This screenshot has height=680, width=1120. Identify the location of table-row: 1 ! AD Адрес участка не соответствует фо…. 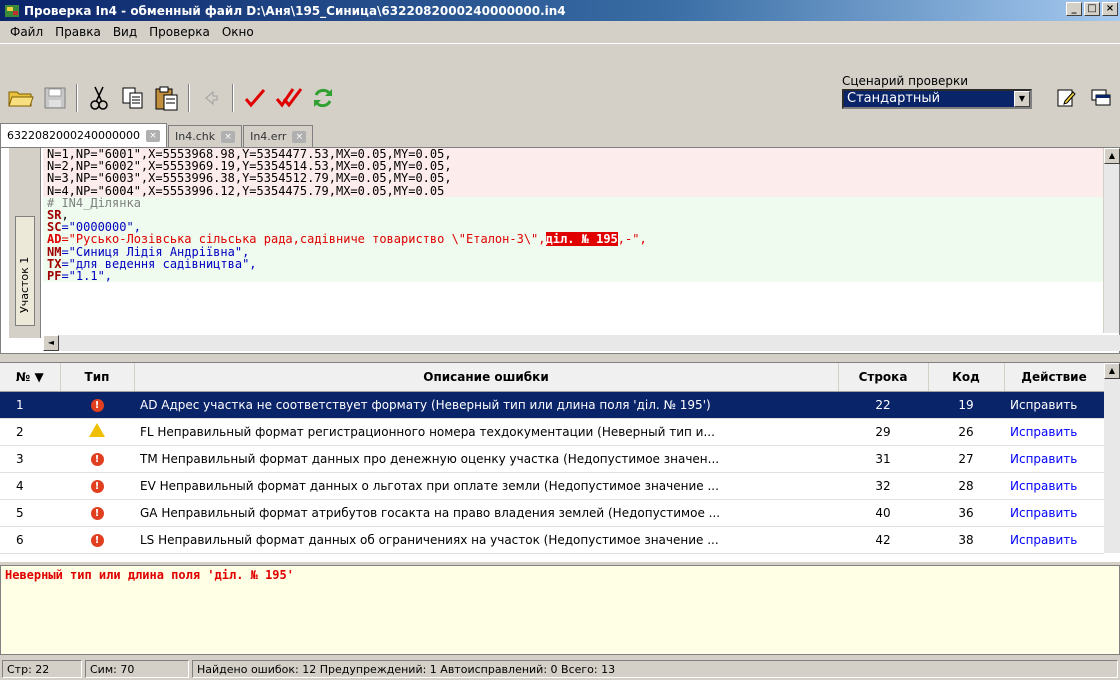
(552, 405).